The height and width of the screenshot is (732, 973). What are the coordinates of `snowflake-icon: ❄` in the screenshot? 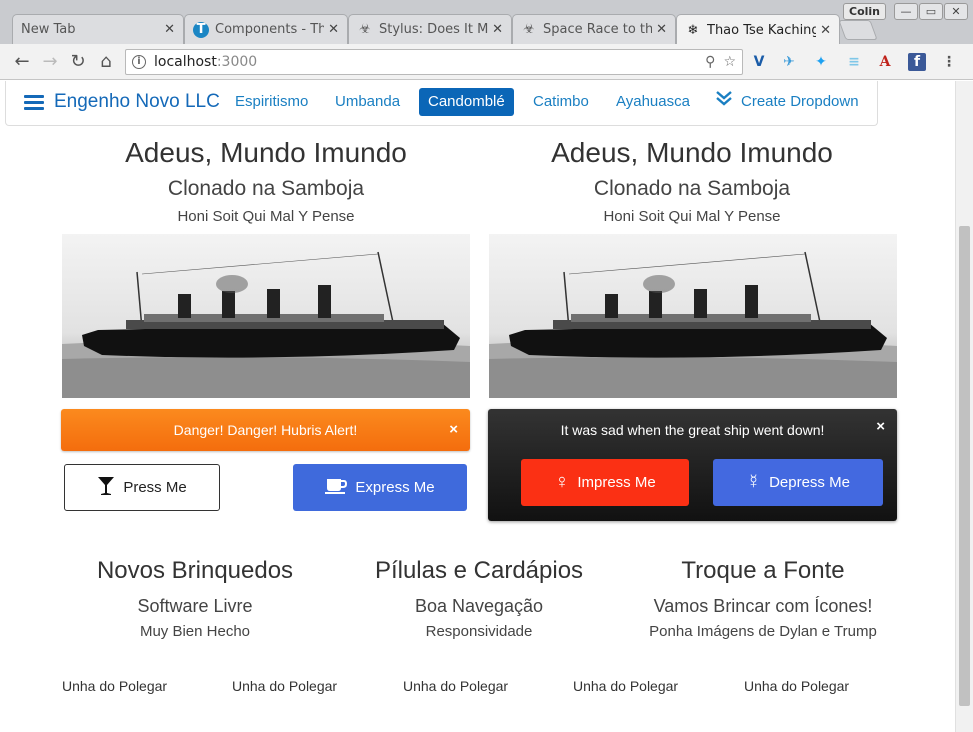 It's located at (693, 30).